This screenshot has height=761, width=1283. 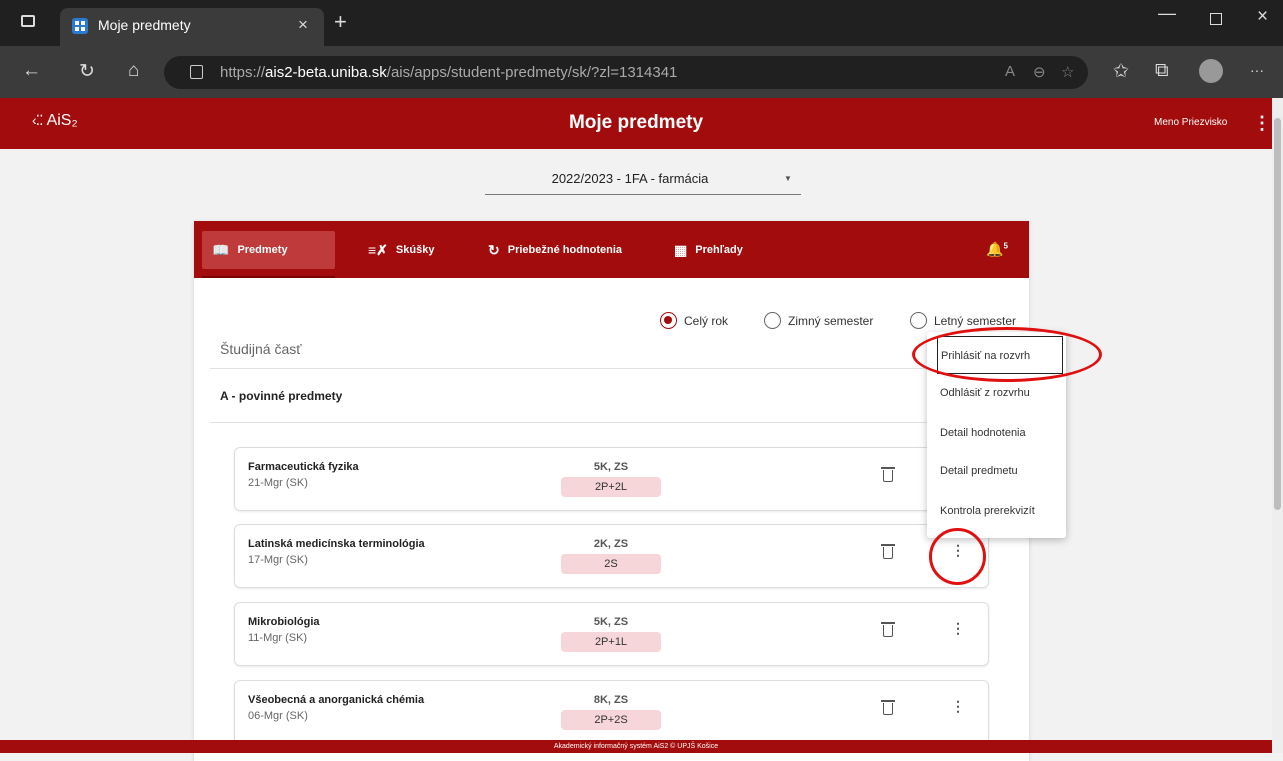 What do you see at coordinates (303, 25) in the screenshot?
I see `tab-close-icon: ×` at bounding box center [303, 25].